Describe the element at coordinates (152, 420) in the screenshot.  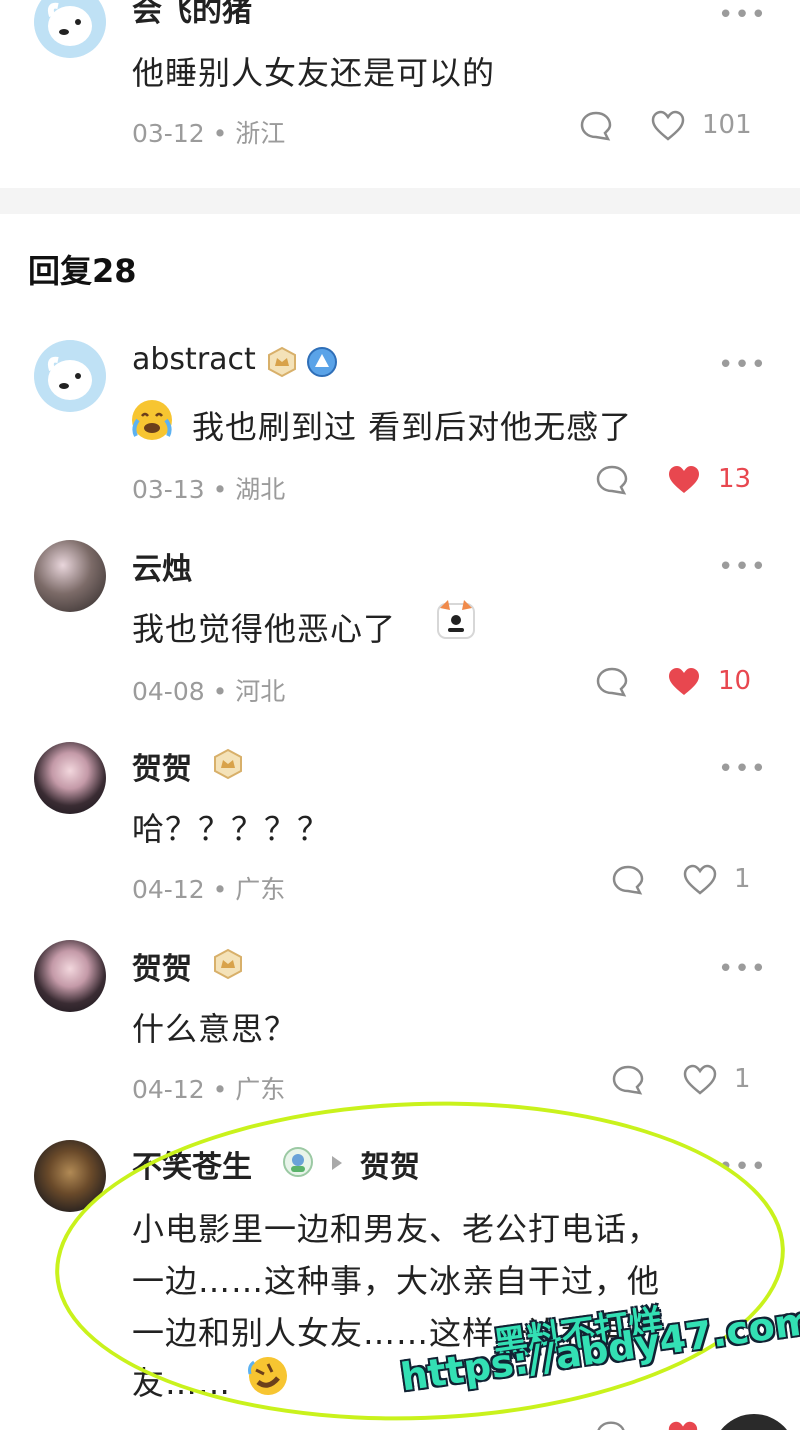
I see `crying-laughing-emoji-icon` at that location.